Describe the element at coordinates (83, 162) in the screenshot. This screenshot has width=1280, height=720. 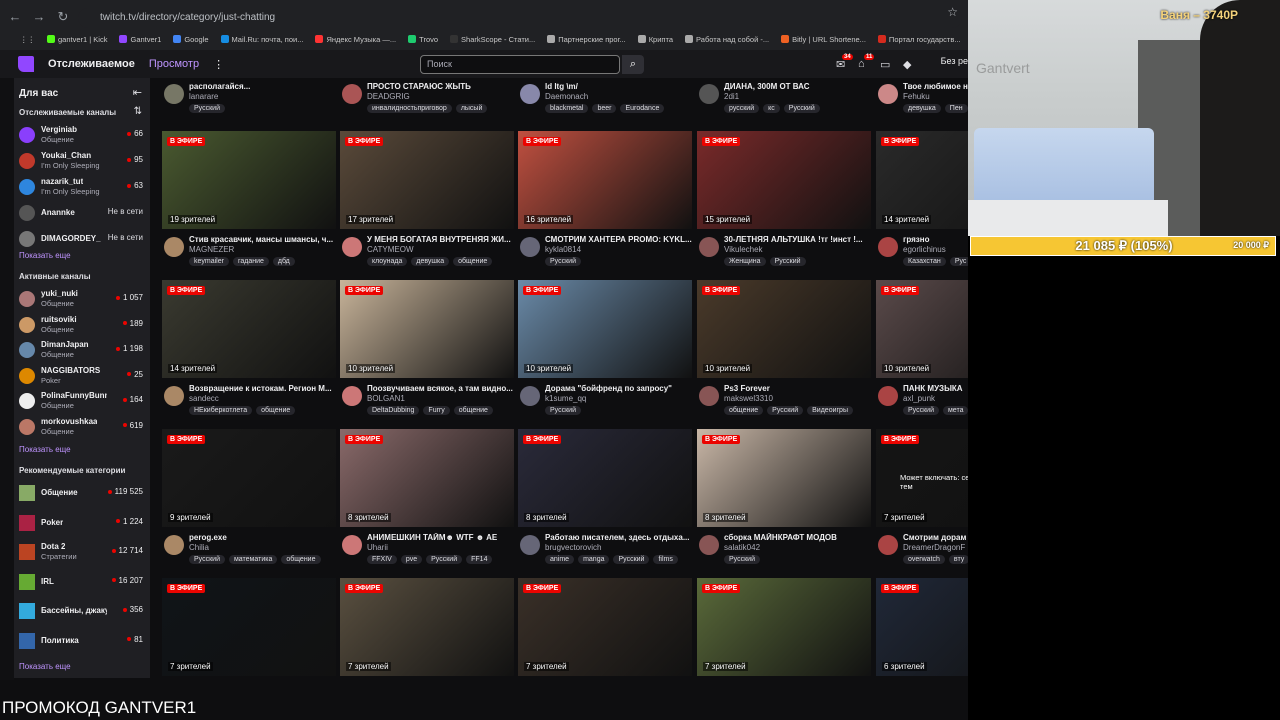
I see `sidebar-channel-youkai-chan: Youkai_Chan I'm Only Sleeping 95` at that location.